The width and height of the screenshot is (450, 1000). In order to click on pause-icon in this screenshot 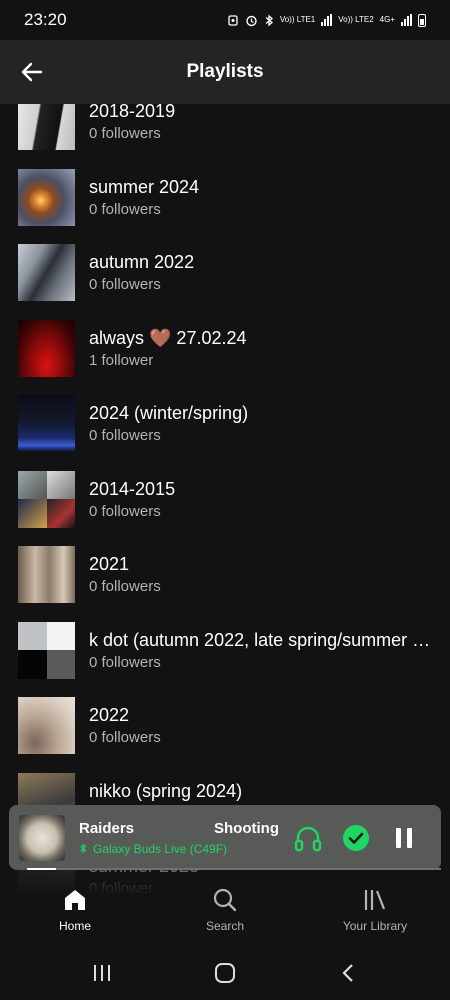, I will do `click(404, 837)`.